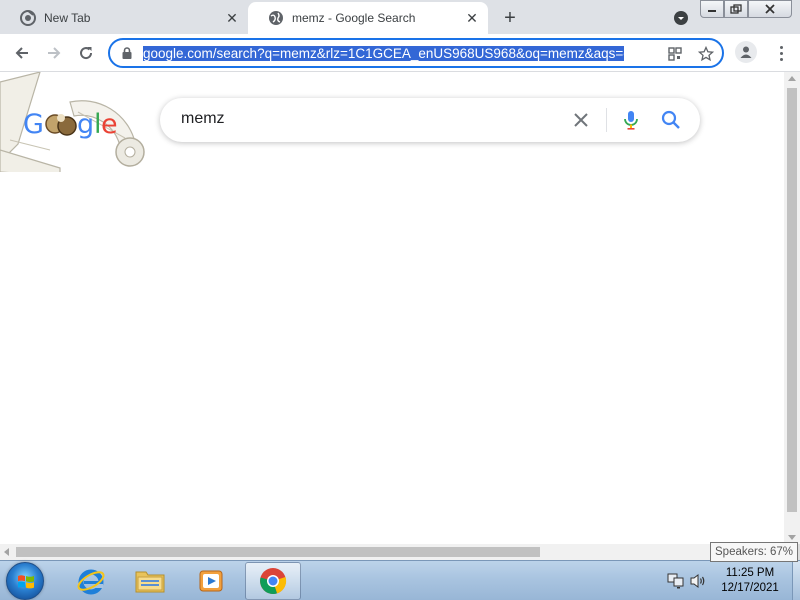 Image resolution: width=800 pixels, height=600 pixels. I want to click on minimize-button, so click(712, 9).